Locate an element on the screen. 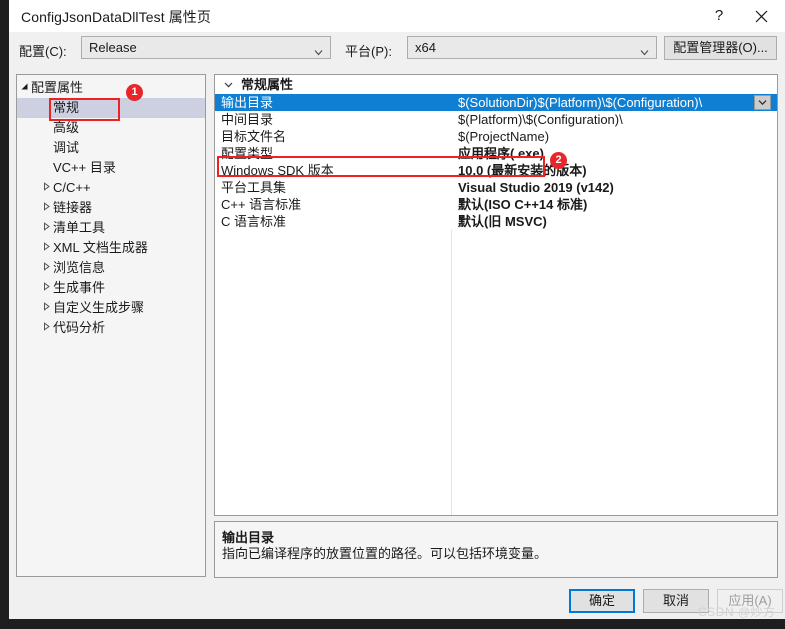 The width and height of the screenshot is (785, 629). description-text: 指向已编译程序的放置位置的路径。可以包括环境变量。 is located at coordinates (385, 553).